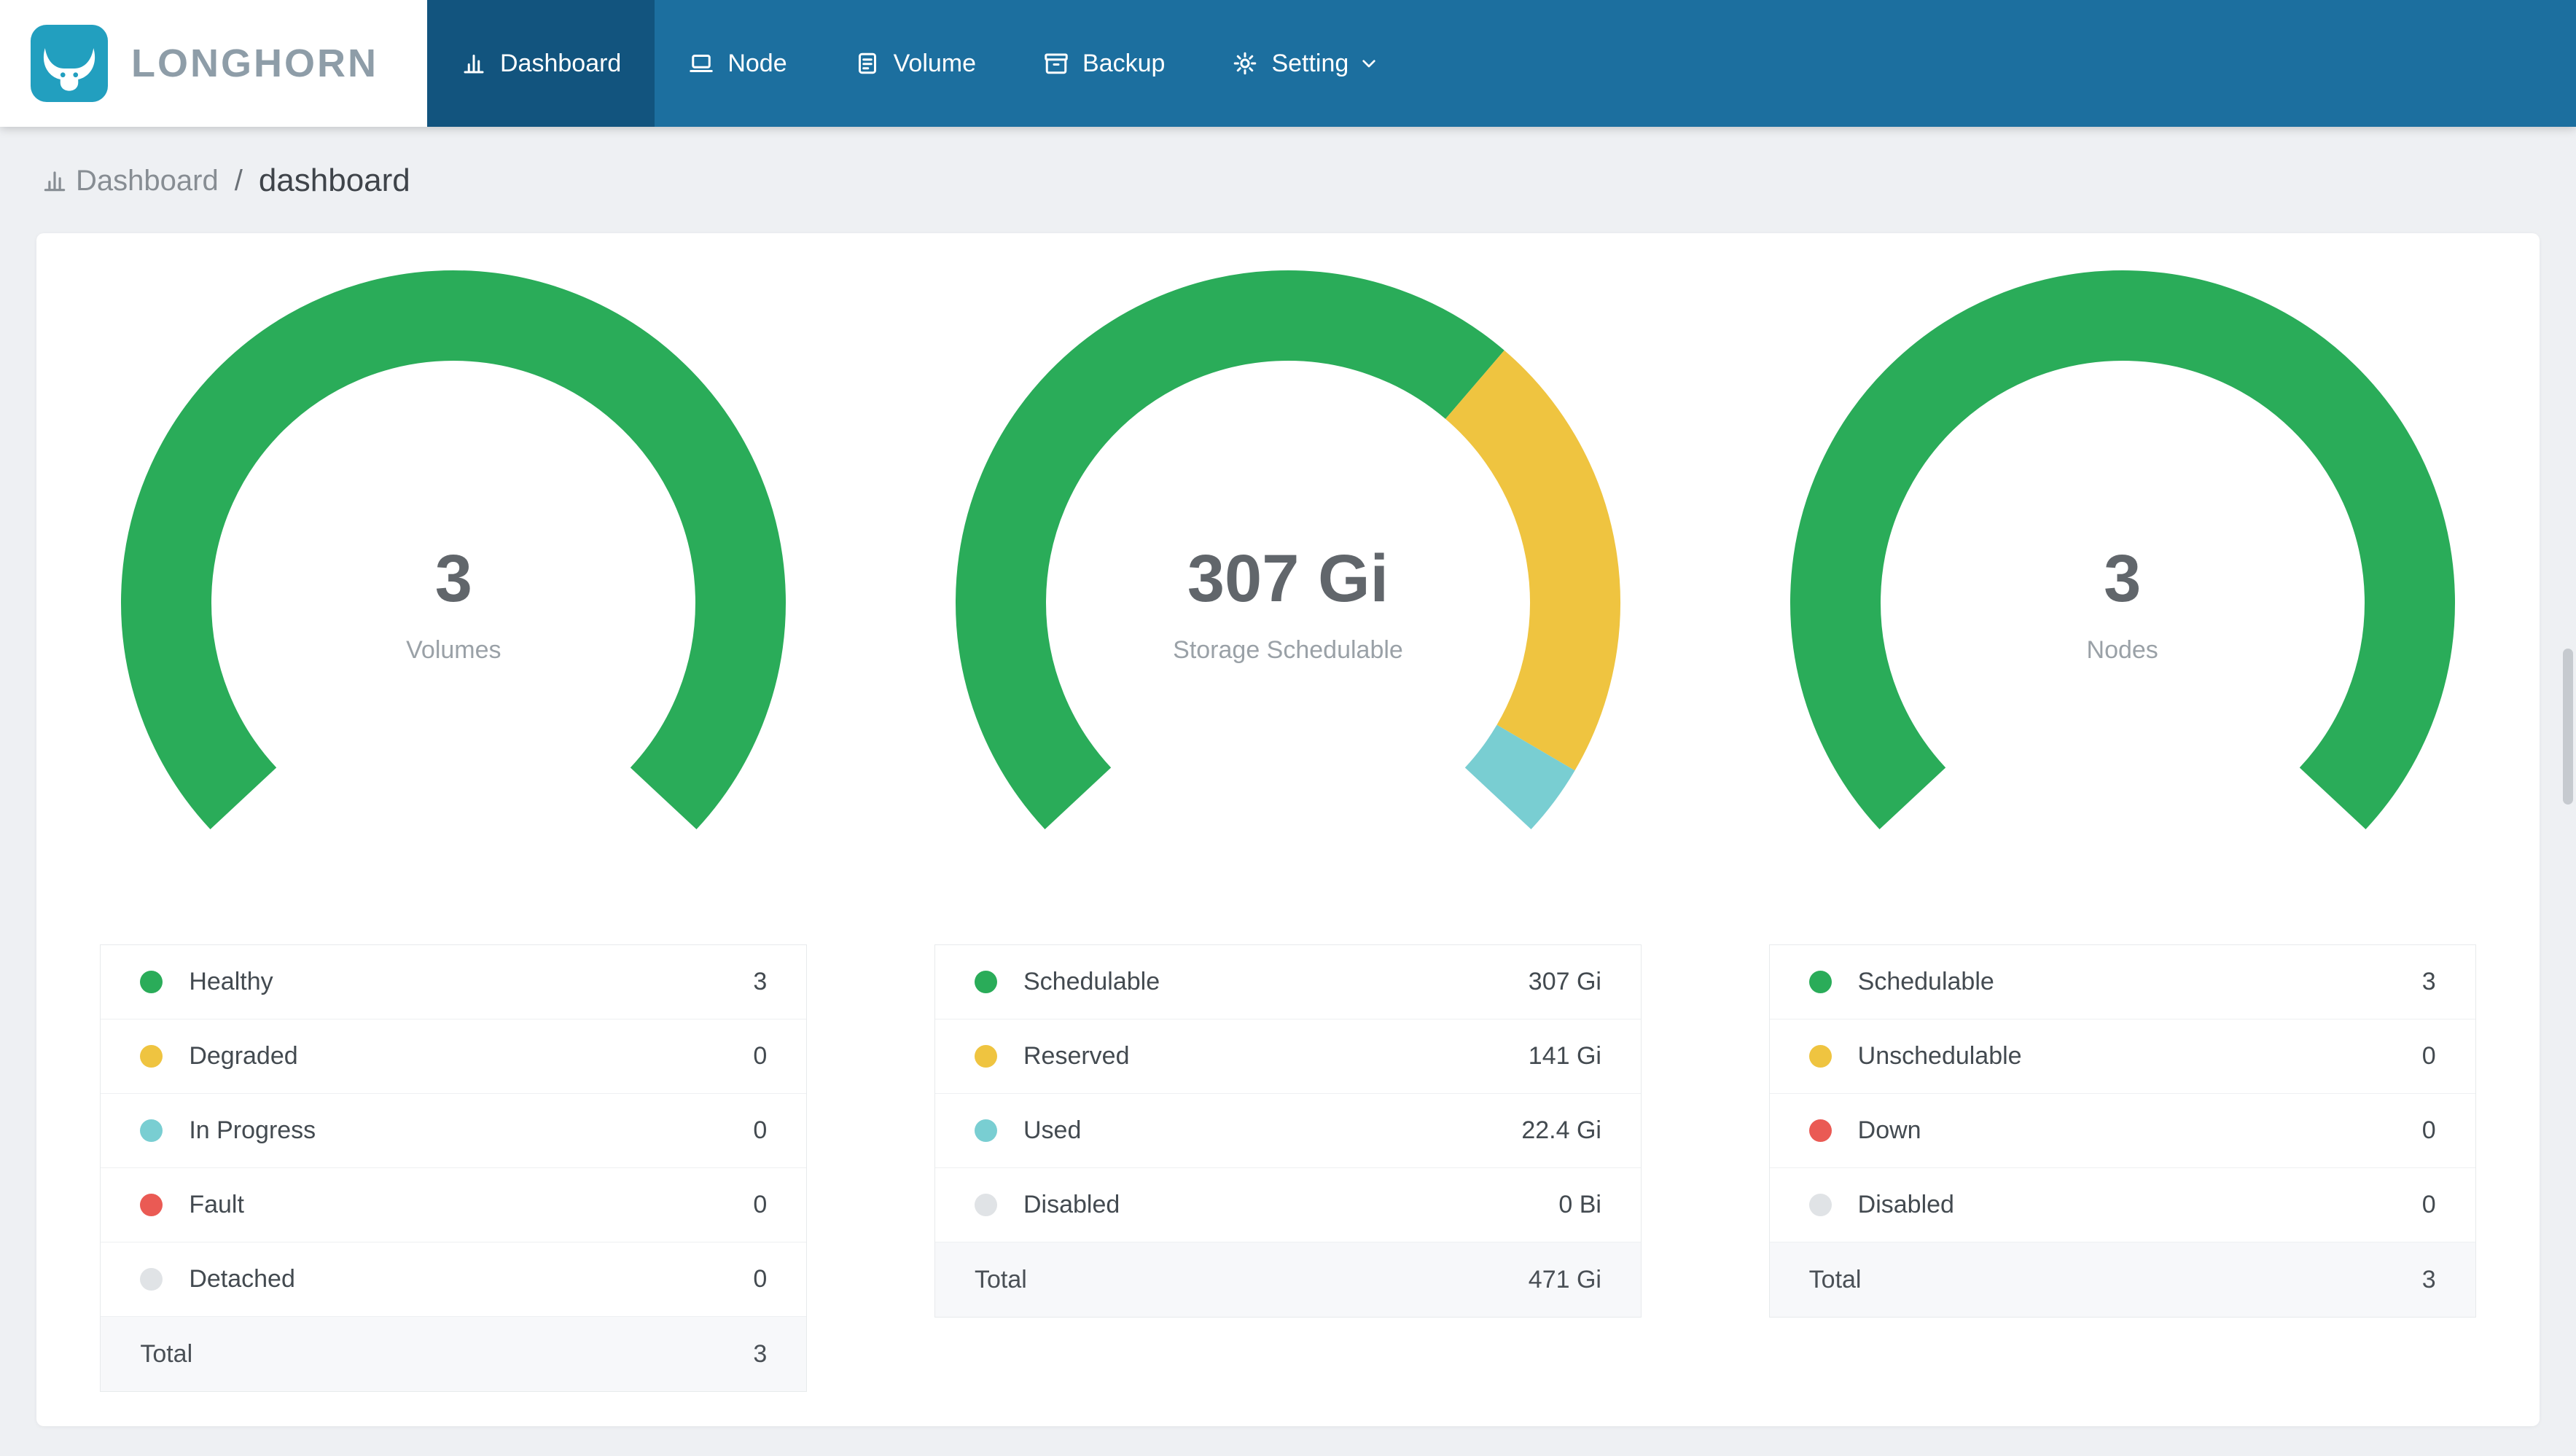 The width and height of the screenshot is (2576, 1456). What do you see at coordinates (1076, 1056) in the screenshot?
I see `legend-label: Reserved` at bounding box center [1076, 1056].